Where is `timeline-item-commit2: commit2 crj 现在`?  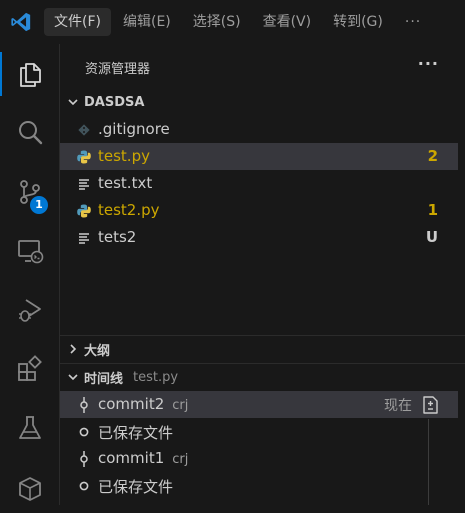 timeline-item-commit2: commit2 crj 现在 is located at coordinates (259, 404).